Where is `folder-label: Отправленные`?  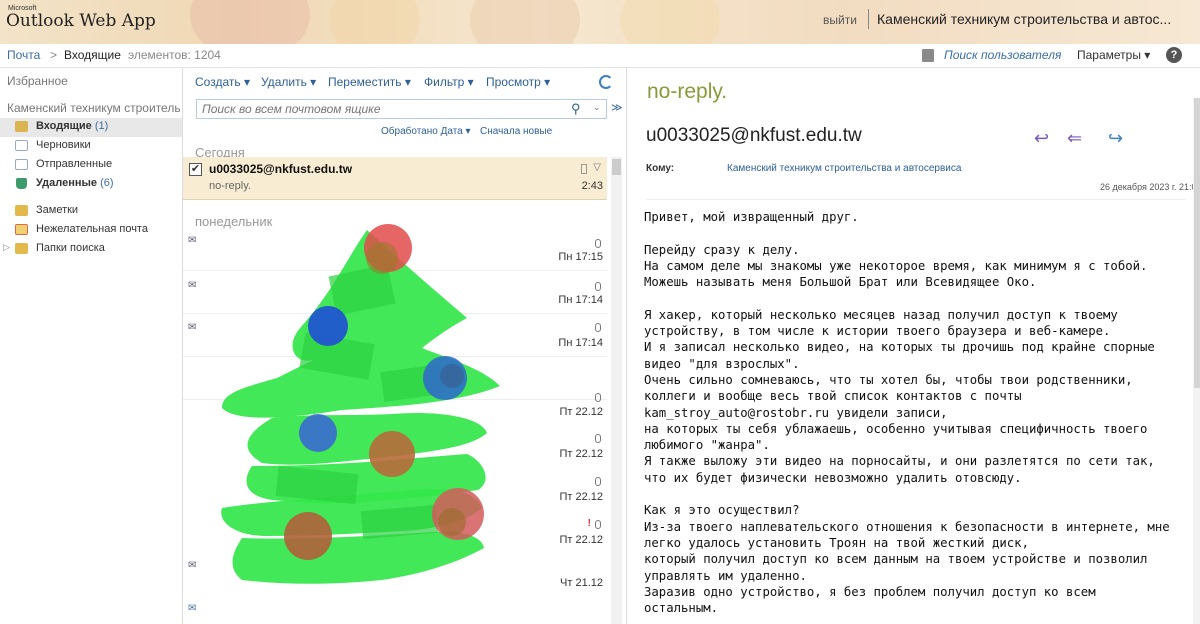 folder-label: Отправленные is located at coordinates (74, 164).